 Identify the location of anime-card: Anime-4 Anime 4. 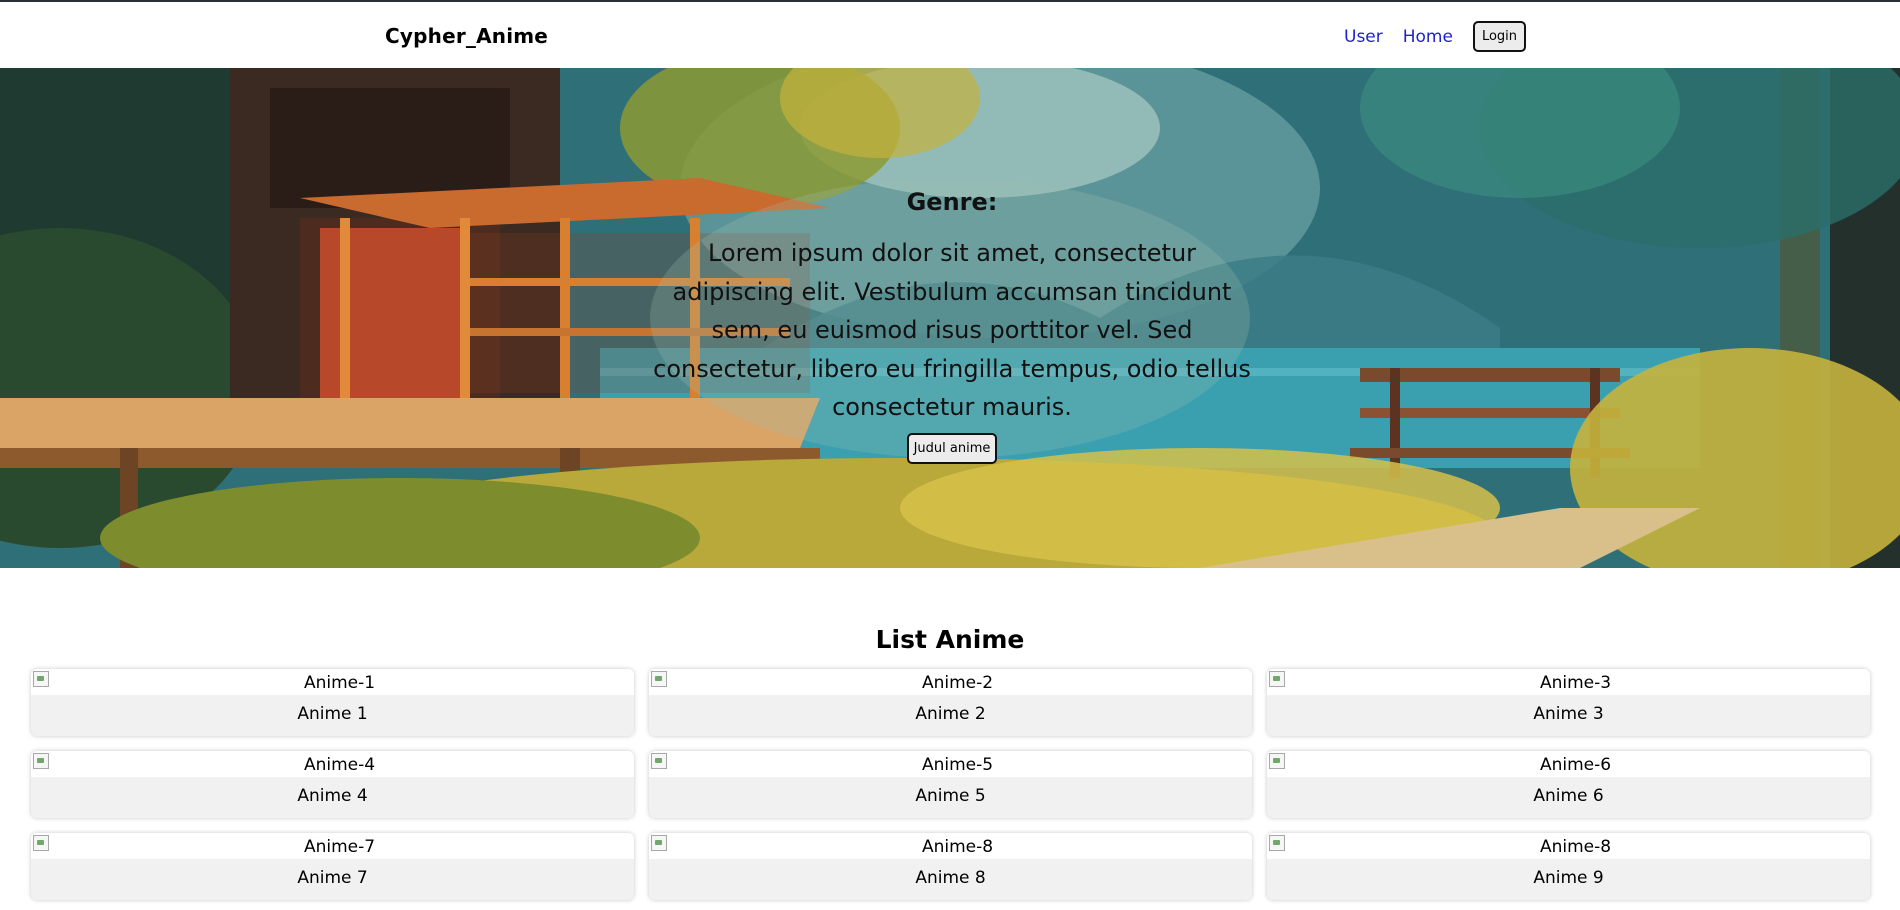
(332, 784).